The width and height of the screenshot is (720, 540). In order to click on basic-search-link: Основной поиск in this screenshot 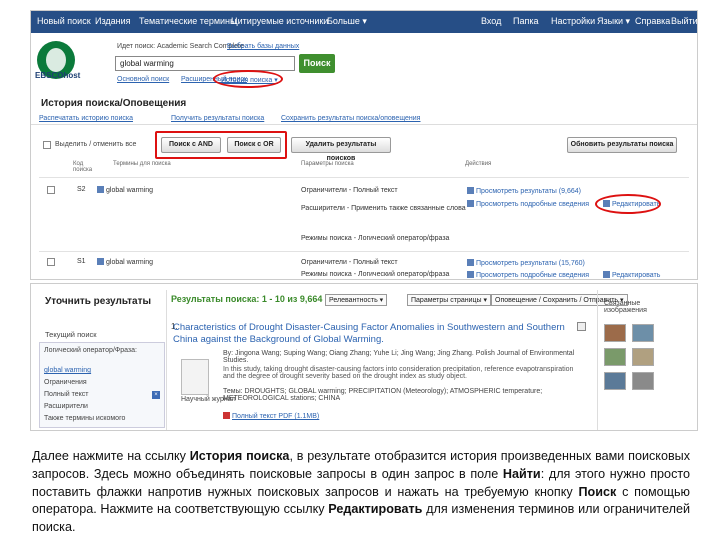, I will do `click(143, 79)`.